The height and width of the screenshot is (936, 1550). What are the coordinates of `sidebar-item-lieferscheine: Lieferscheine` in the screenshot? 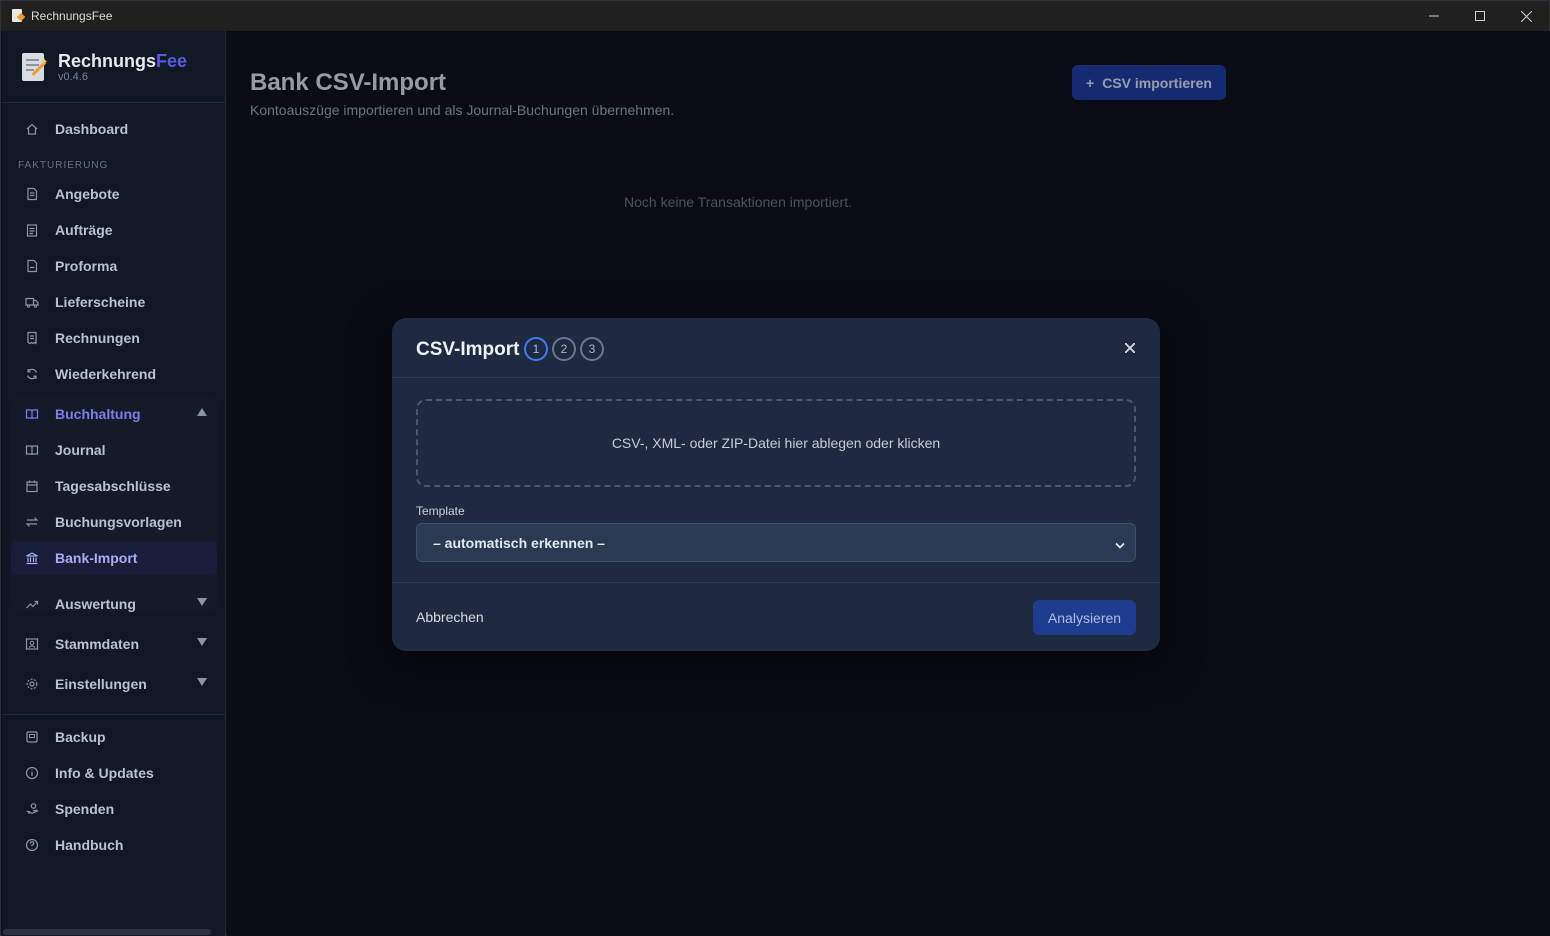 It's located at (114, 302).